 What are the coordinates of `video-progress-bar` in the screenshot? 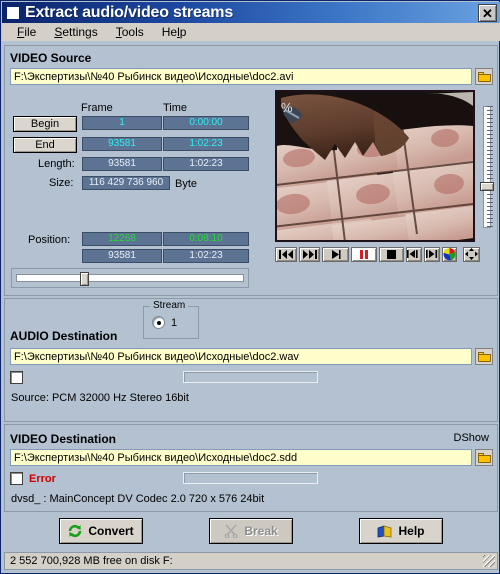 It's located at (250, 478).